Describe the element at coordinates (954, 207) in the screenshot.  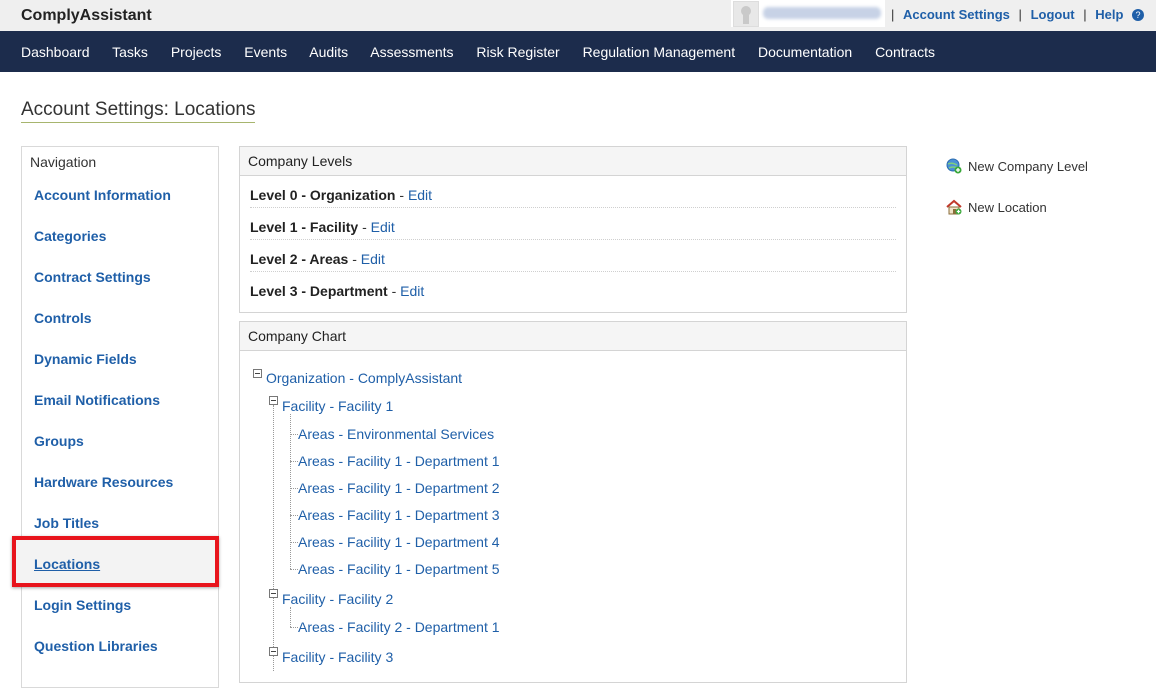
I see `house-add-icon` at that location.